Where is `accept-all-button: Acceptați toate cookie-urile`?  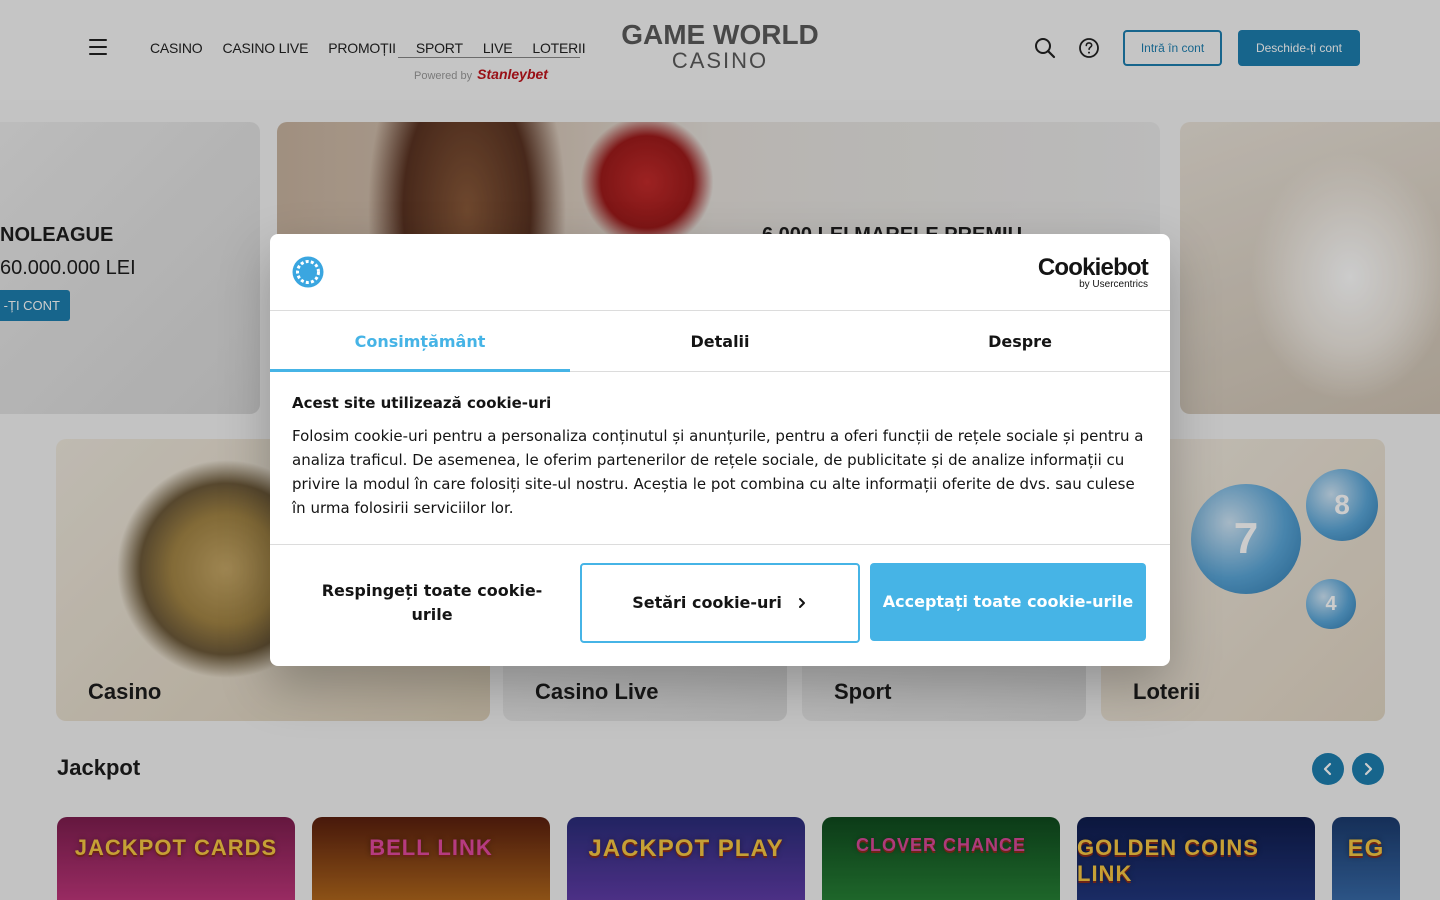 accept-all-button: Acceptați toate cookie-urile is located at coordinates (1008, 602).